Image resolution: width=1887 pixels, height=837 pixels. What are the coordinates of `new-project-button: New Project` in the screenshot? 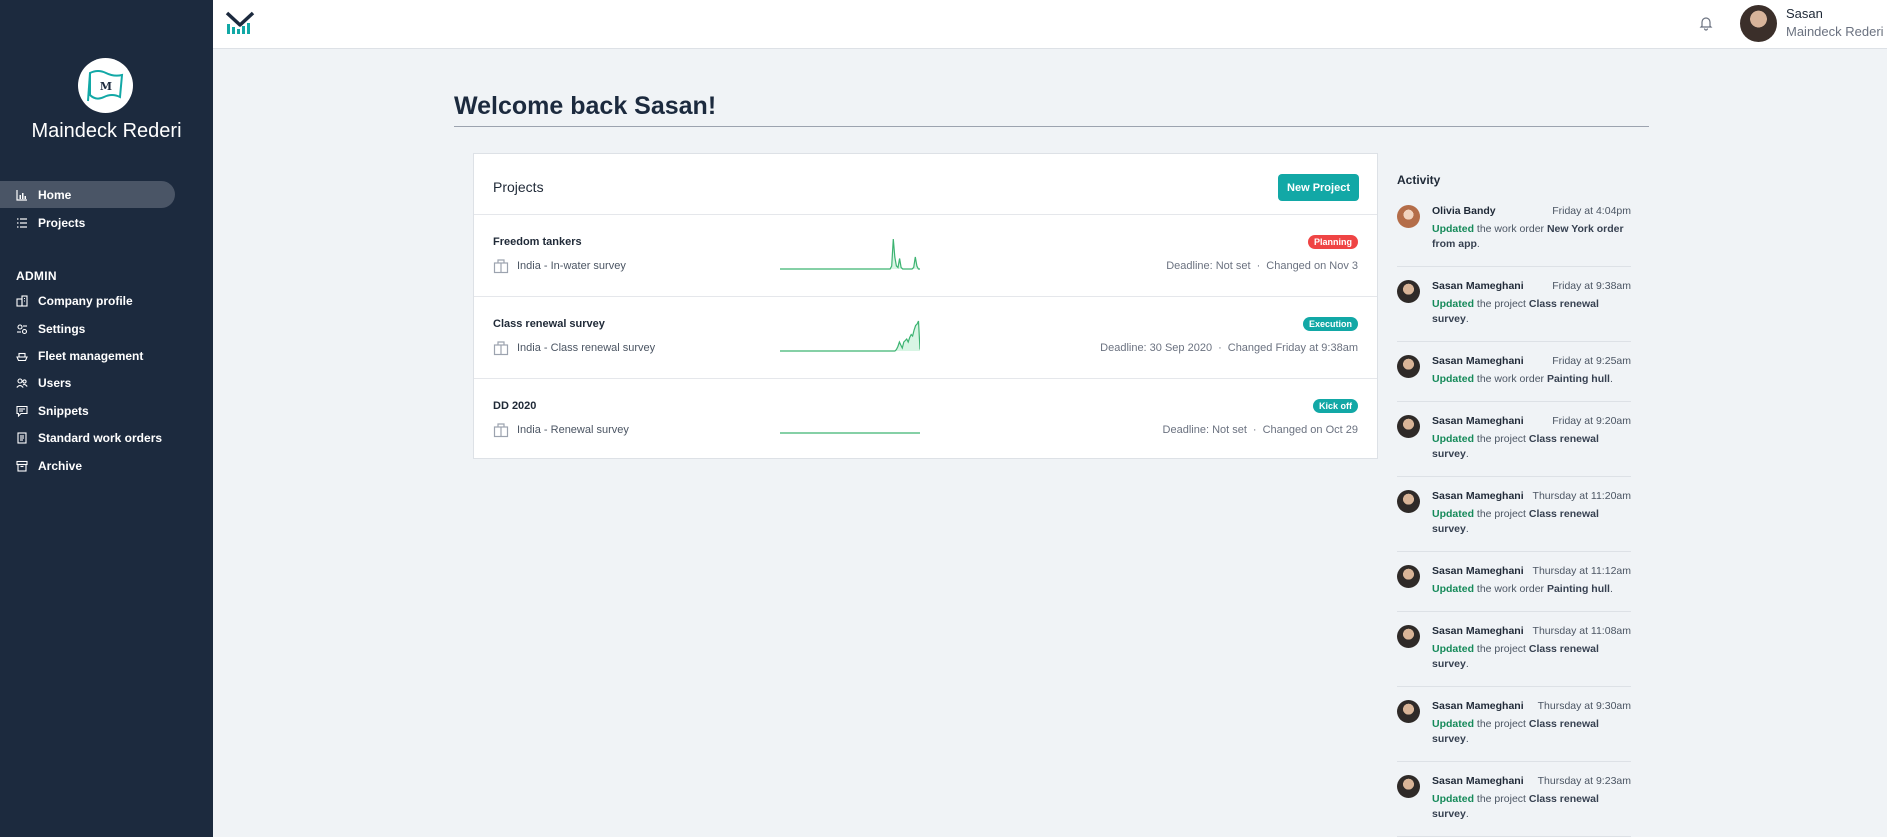 It's located at (1318, 187).